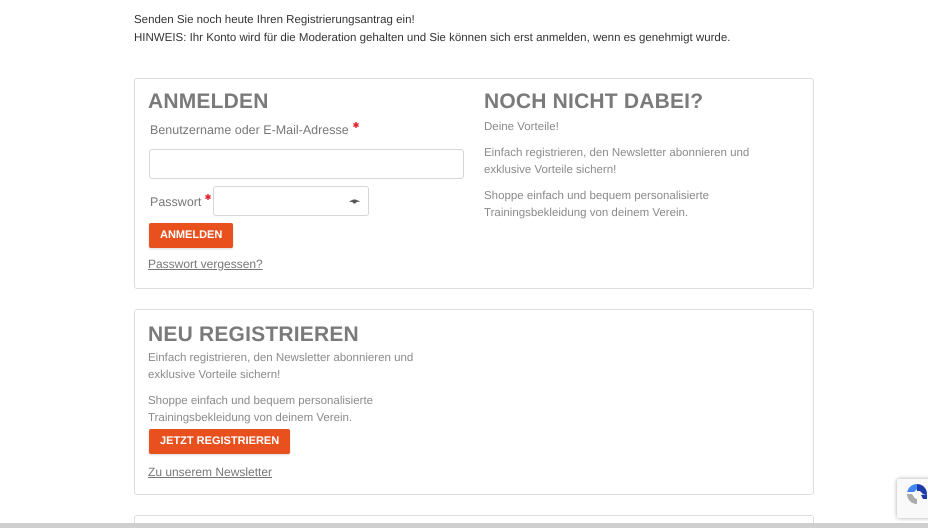 Image resolution: width=928 pixels, height=528 pixels. Describe the element at coordinates (210, 472) in the screenshot. I see `newsletter-link: Zu unserem Newsletter` at that location.